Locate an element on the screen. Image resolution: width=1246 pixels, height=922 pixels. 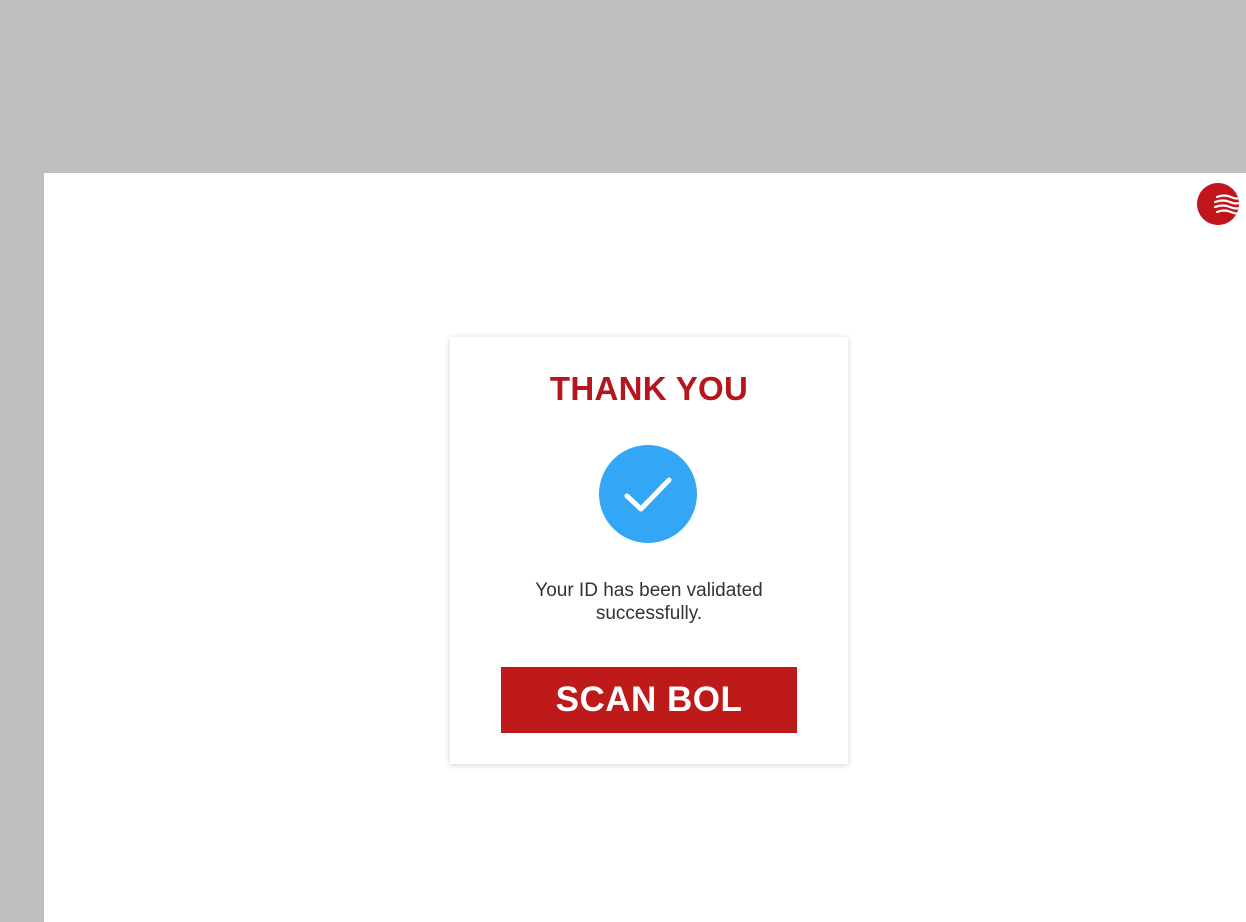
waves-logo-icon is located at coordinates (1218, 204).